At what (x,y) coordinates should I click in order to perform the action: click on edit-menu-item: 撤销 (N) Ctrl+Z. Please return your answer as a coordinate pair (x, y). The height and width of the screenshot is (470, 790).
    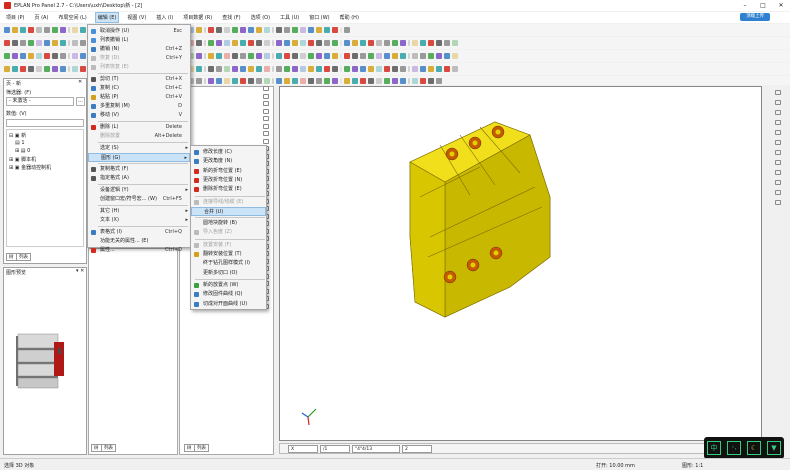
    Looking at the image, I should click on (139, 49).